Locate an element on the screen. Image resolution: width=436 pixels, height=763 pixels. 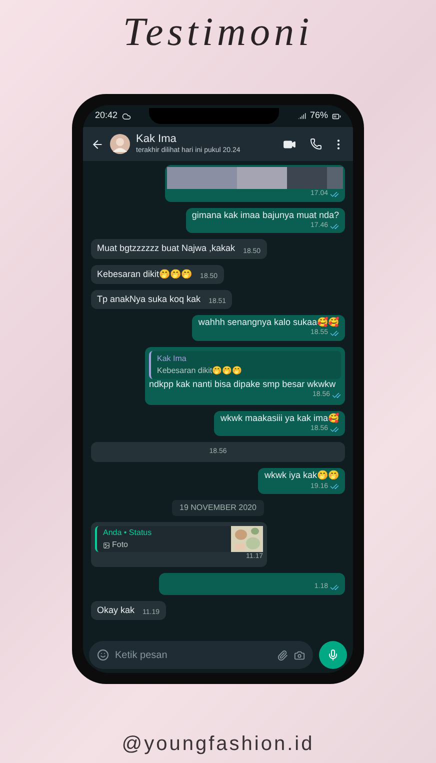
footer-handle: @youngfashion.id is located at coordinates (218, 744).